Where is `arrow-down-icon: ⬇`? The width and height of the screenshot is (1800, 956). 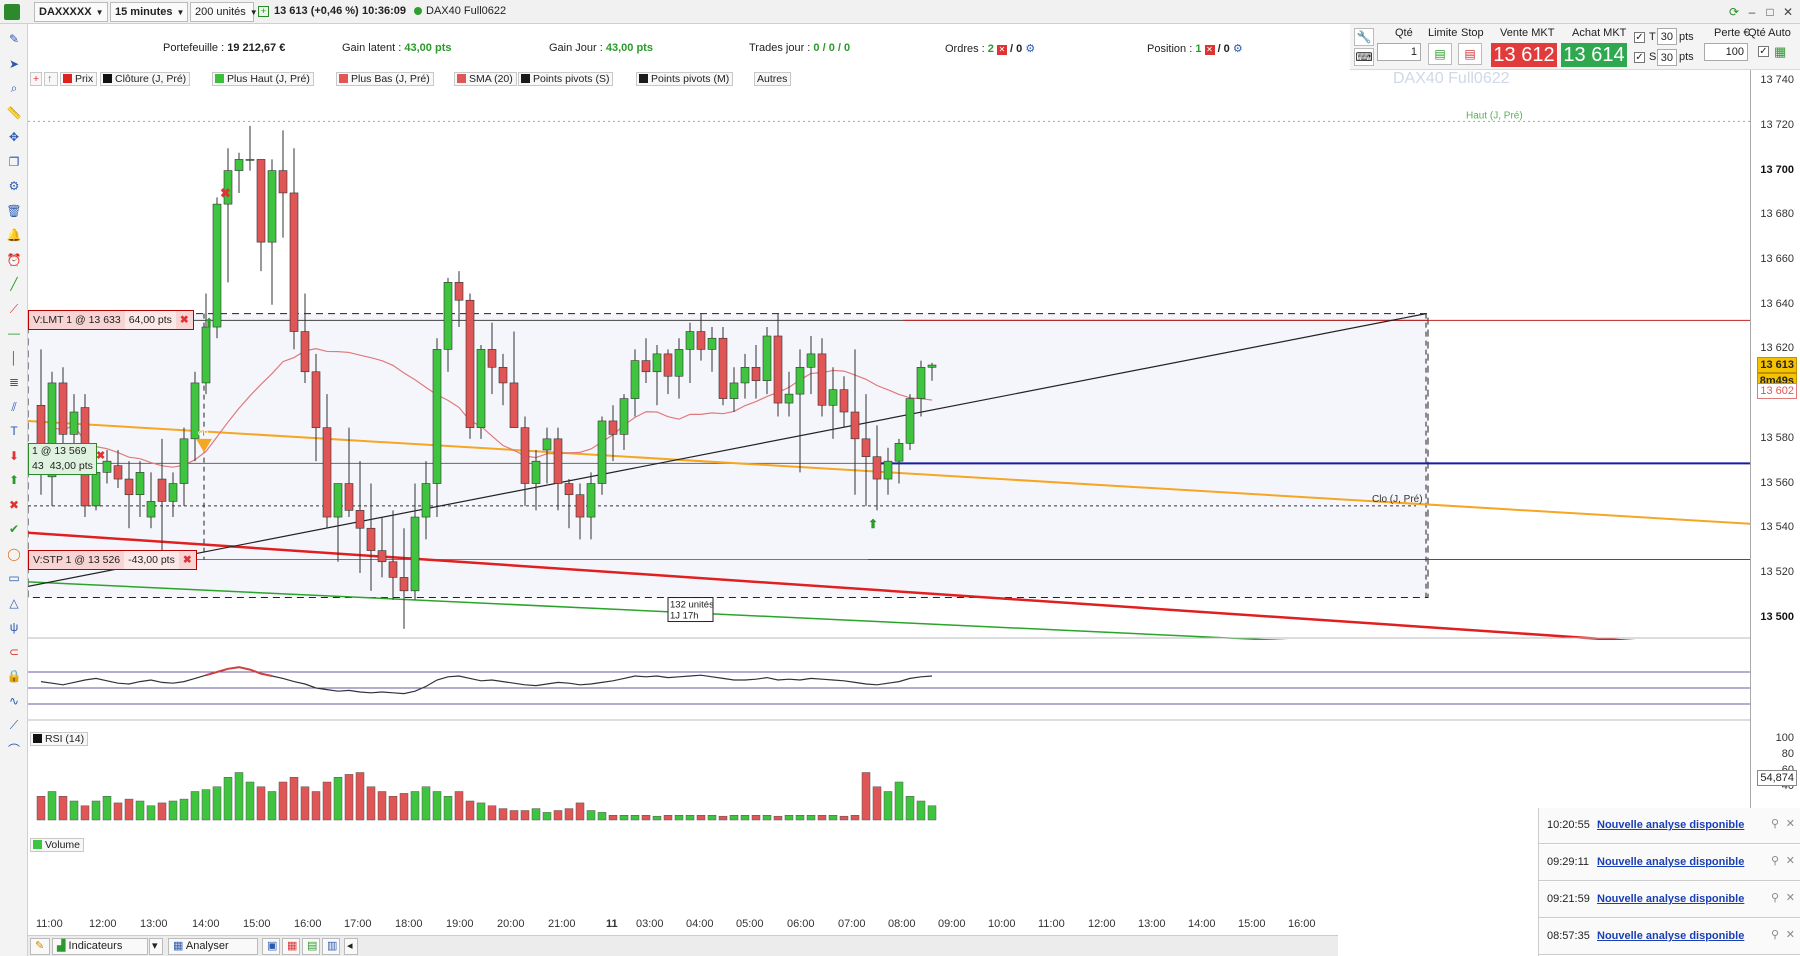
arrow-down-icon: ⬇ is located at coordinates (14, 456).